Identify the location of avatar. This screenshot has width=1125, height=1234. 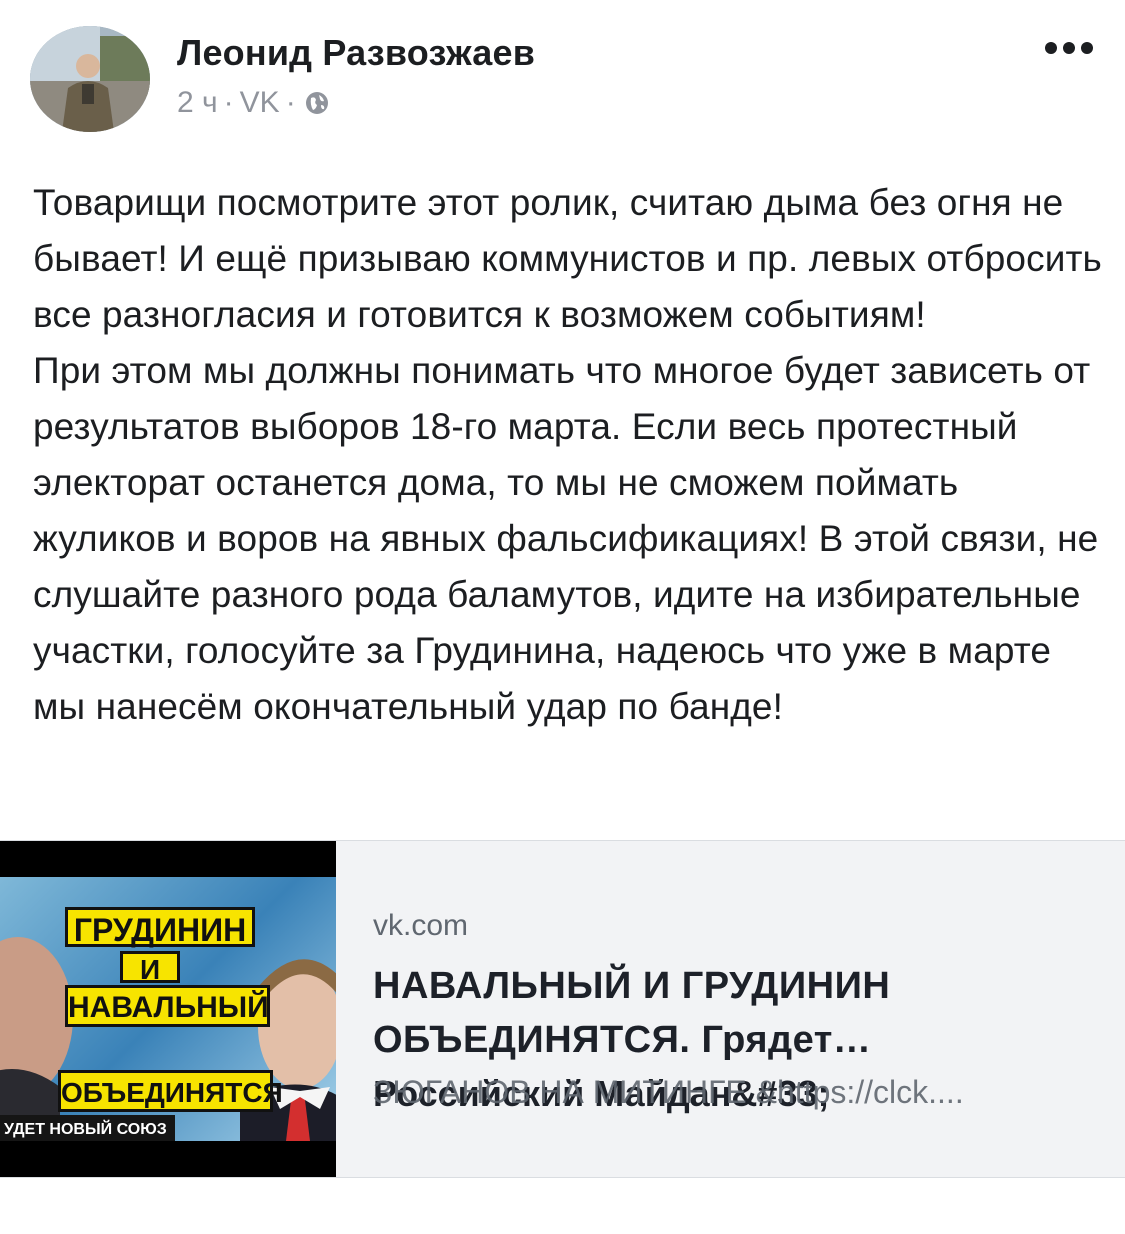
(90, 79).